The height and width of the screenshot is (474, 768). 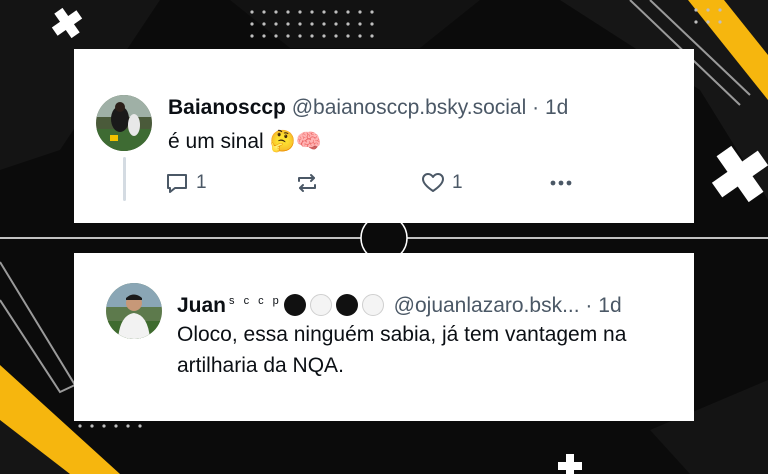 What do you see at coordinates (374, 183) in the screenshot?
I see `post-actions: 1 1` at bounding box center [374, 183].